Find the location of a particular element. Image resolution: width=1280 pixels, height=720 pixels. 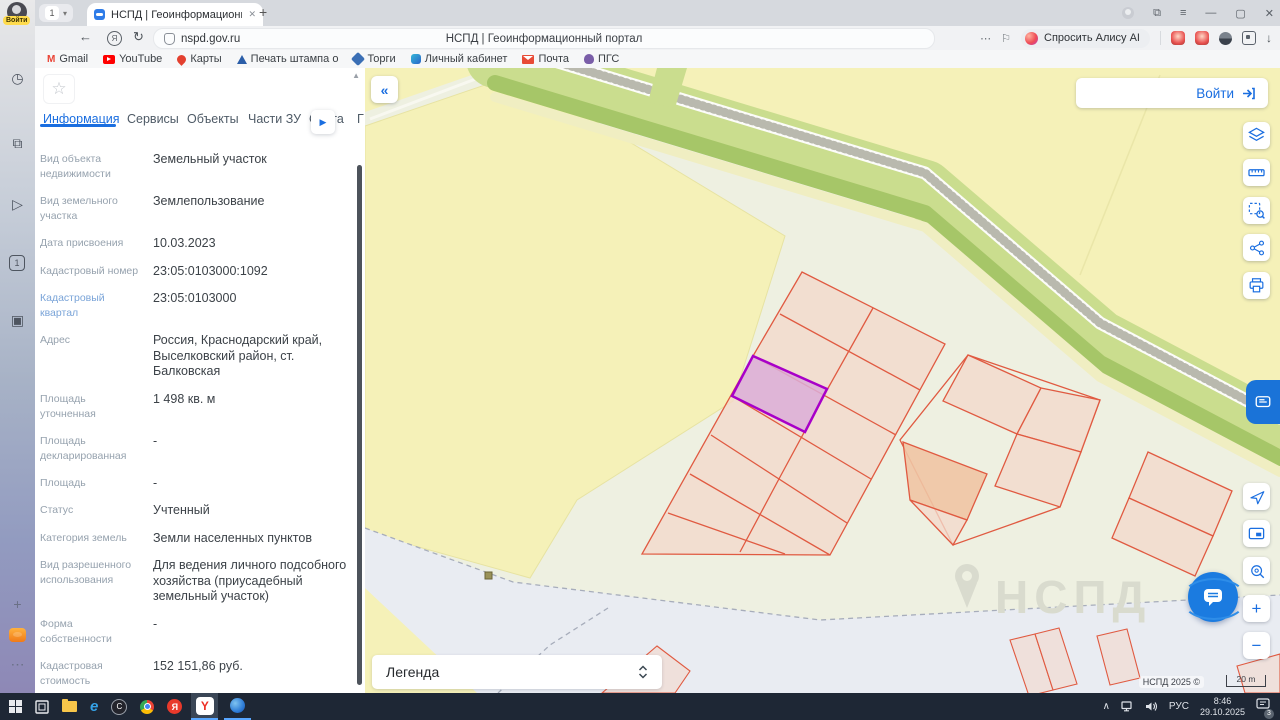

downloads-icon: ↓ is located at coordinates (1269, 38).